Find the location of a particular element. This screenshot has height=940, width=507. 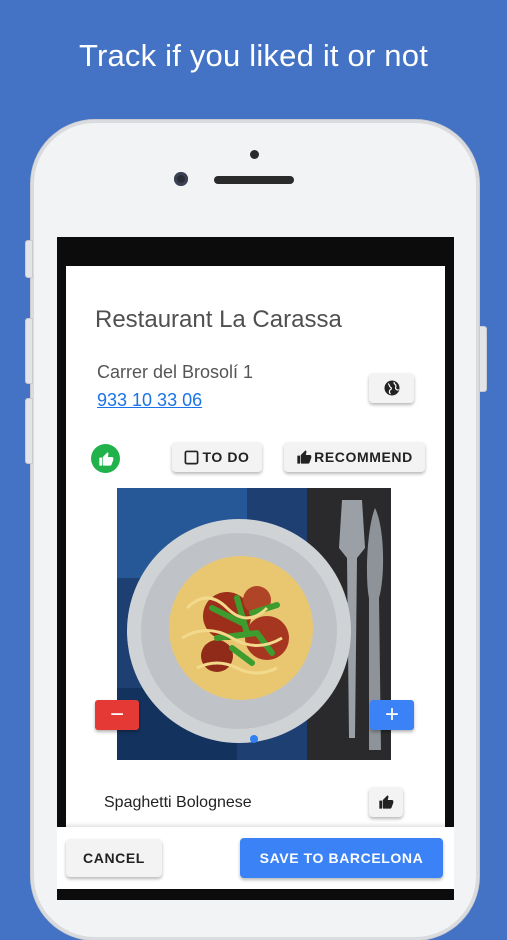

phone-power-button is located at coordinates (483, 359).